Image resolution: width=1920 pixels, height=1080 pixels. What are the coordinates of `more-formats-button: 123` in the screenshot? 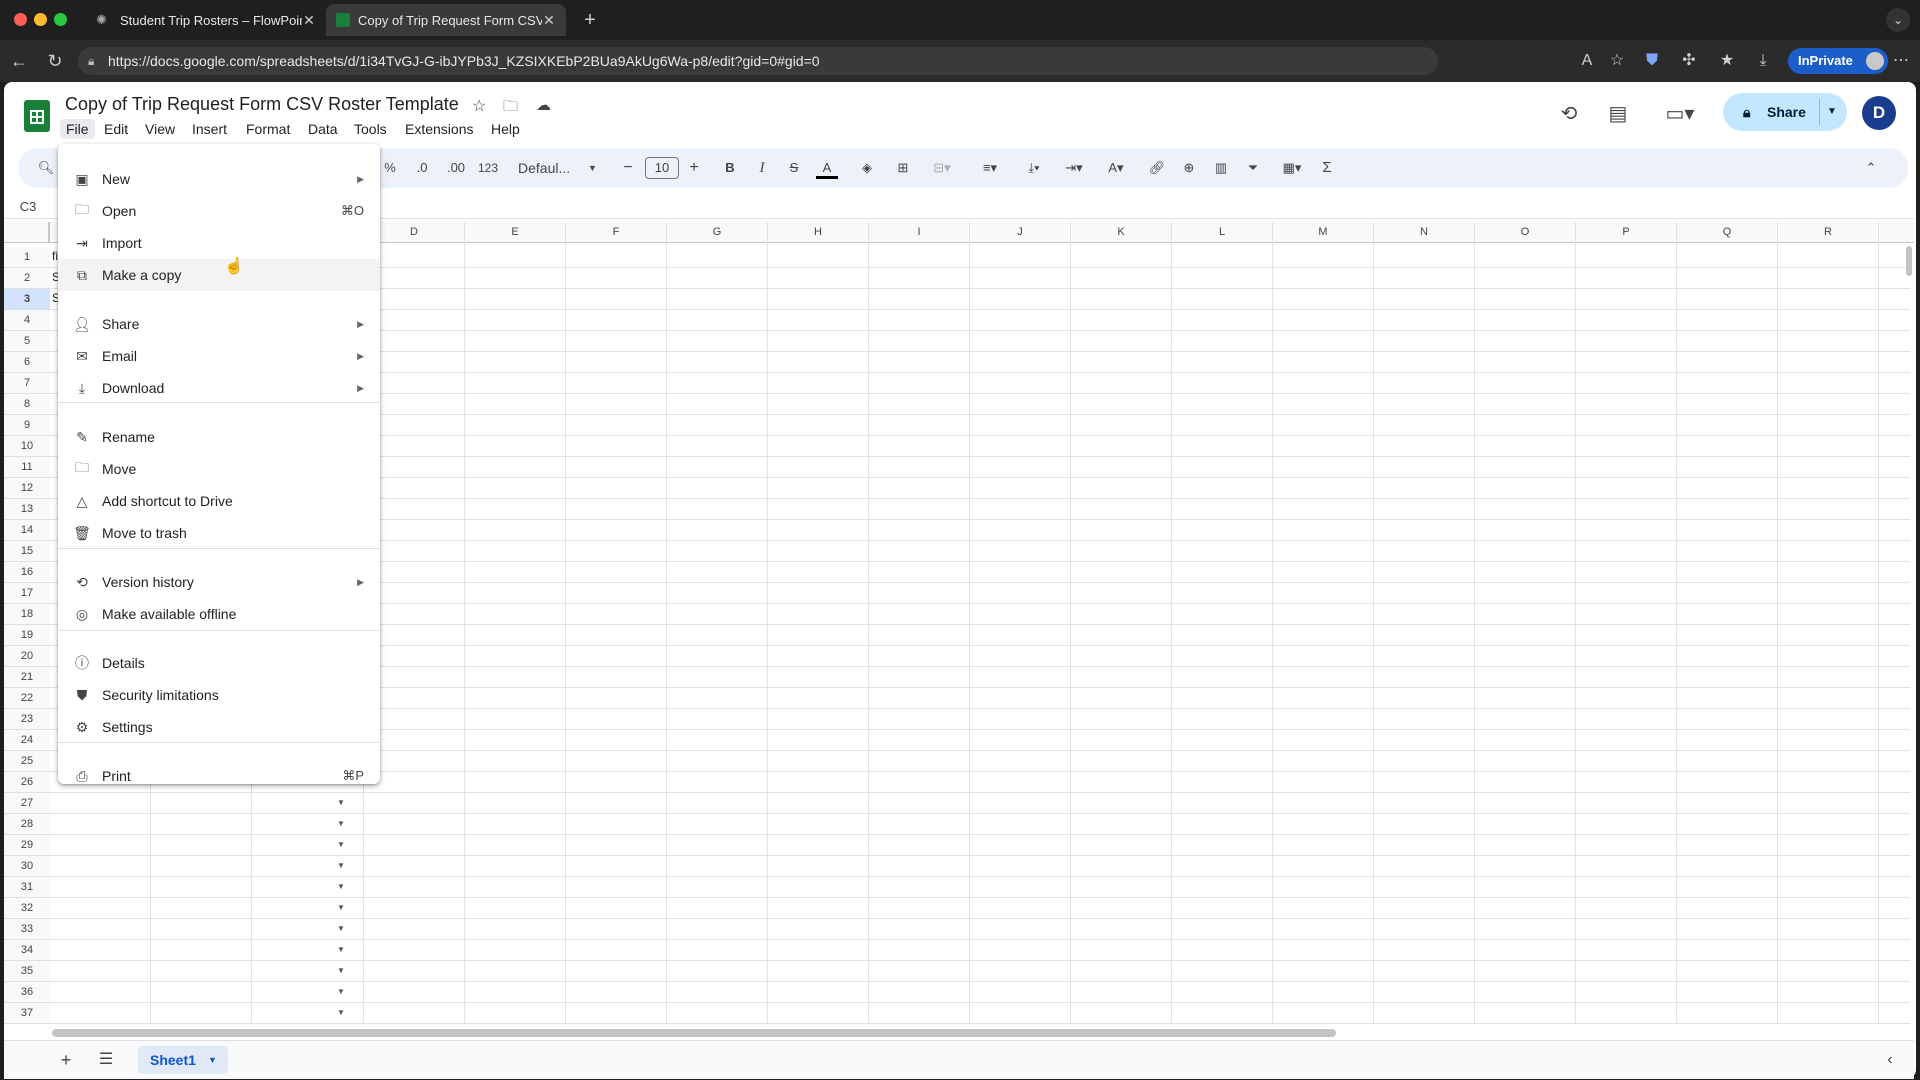 It's located at (488, 168).